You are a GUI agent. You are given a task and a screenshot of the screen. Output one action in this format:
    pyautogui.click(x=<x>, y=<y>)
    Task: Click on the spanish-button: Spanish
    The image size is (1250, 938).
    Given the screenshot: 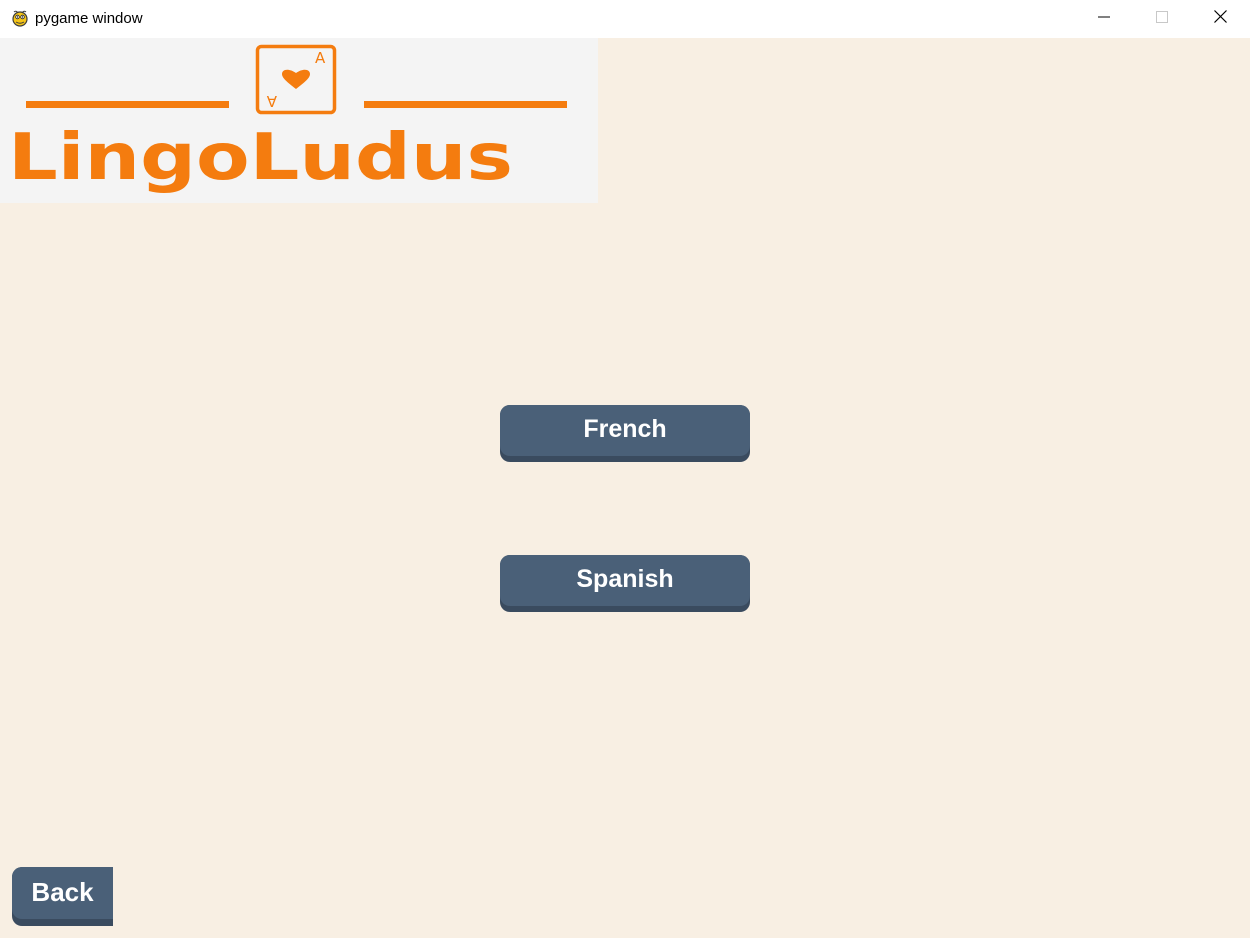 What is the action you would take?
    pyautogui.click(x=625, y=583)
    